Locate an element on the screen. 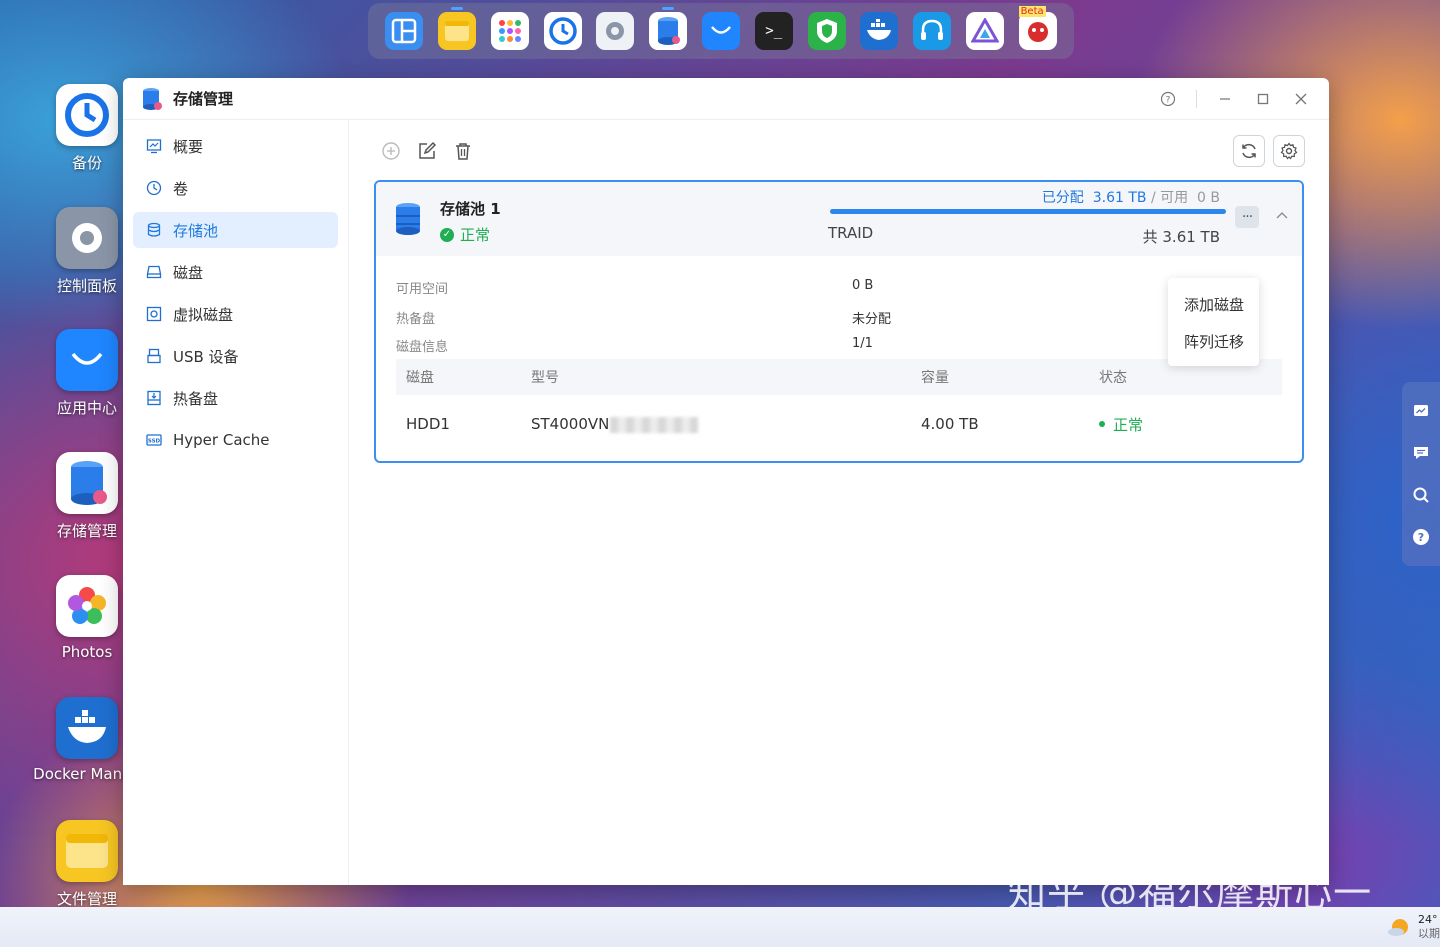 This screenshot has height=947, width=1440. backup-clock-icon is located at coordinates (562, 31).